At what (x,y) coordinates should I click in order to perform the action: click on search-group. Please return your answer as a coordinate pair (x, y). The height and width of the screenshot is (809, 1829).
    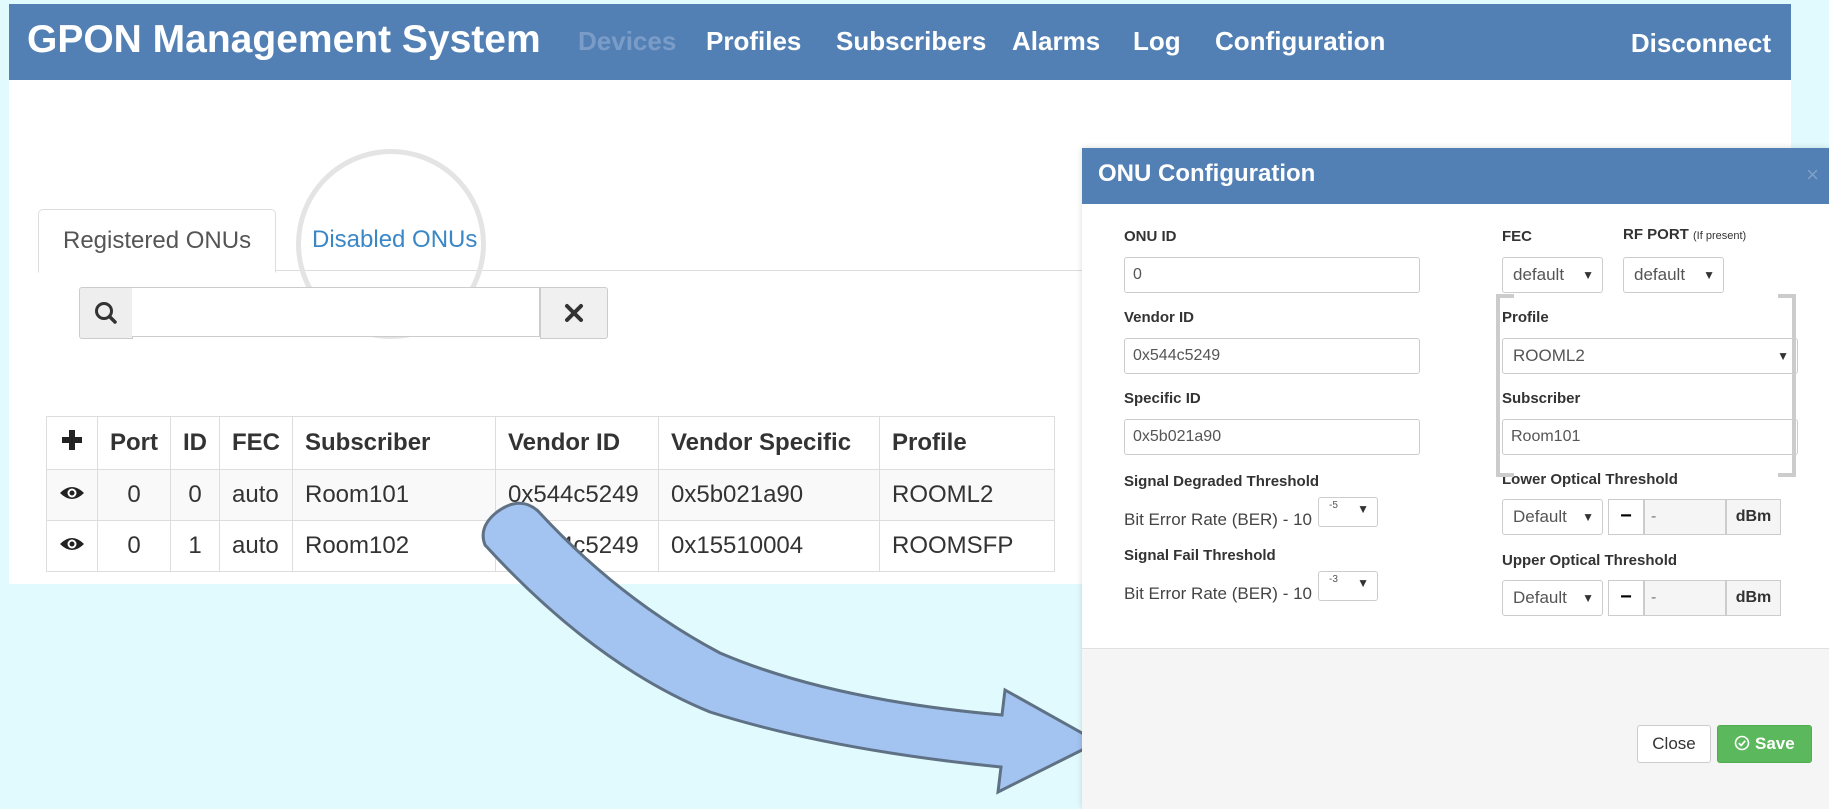
    Looking at the image, I should click on (344, 313).